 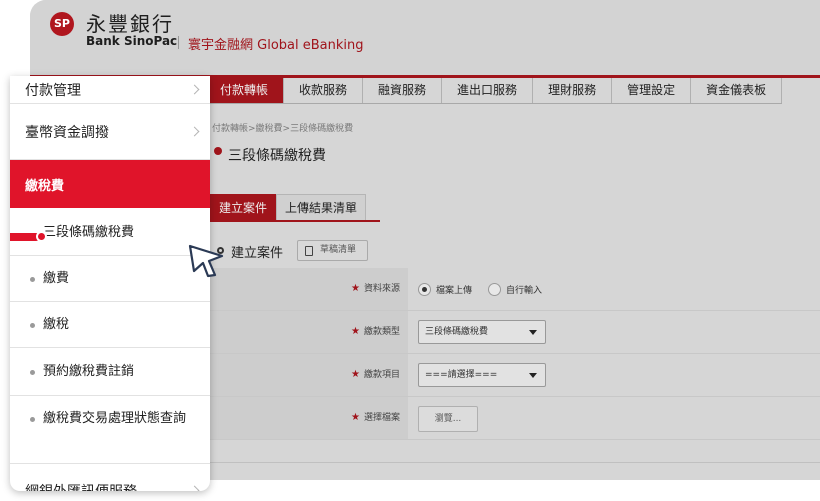 I want to click on source-label: ★ 資料來源, so click(x=309, y=289).